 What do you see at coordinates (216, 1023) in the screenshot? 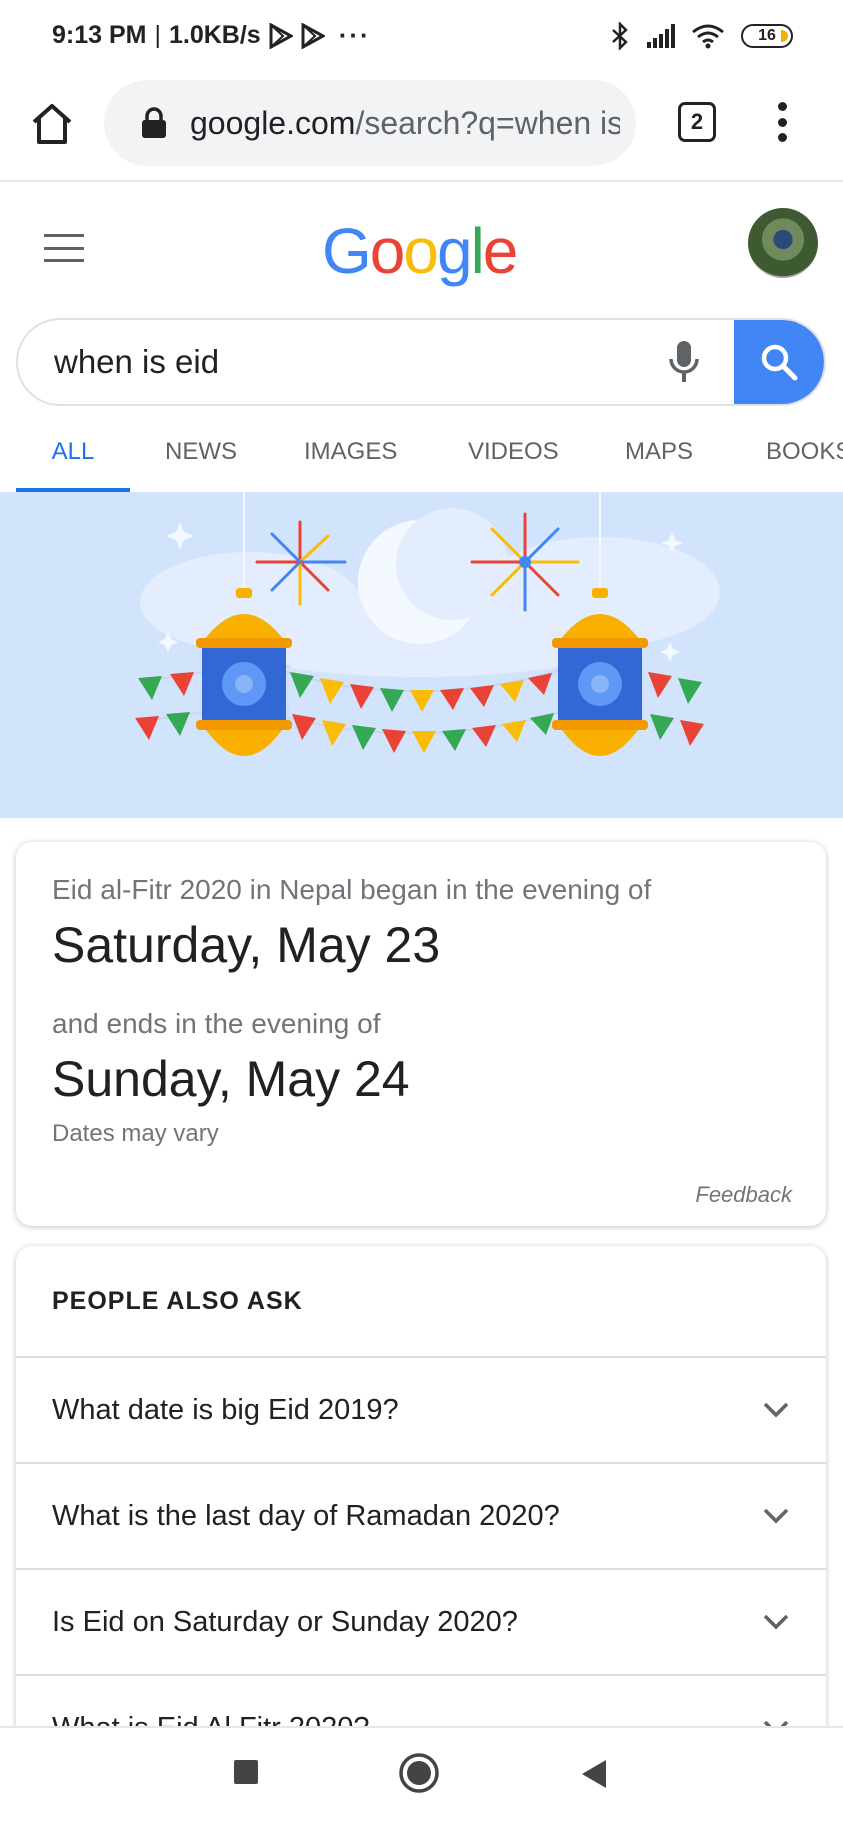
I see `answer-middle-text: and ends in the evening of` at bounding box center [216, 1023].